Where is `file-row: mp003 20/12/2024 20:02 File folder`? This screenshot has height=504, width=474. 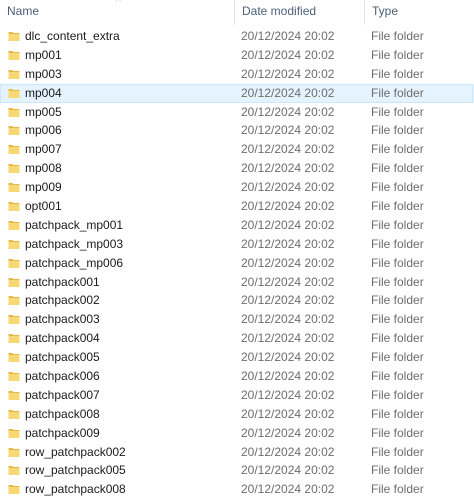
file-row: mp003 20/12/2024 20:02 File folder is located at coordinates (237, 74).